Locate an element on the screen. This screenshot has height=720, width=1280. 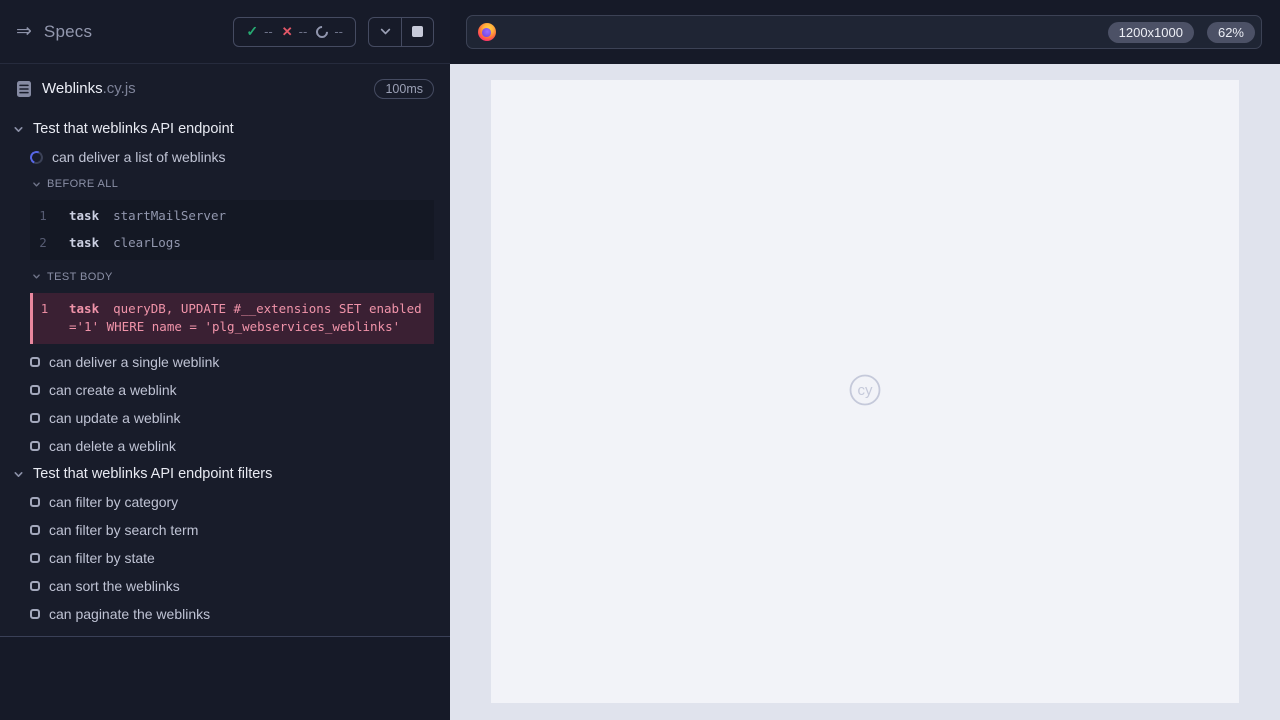
command-row: 1 task startMailServer is located at coordinates (232, 216).